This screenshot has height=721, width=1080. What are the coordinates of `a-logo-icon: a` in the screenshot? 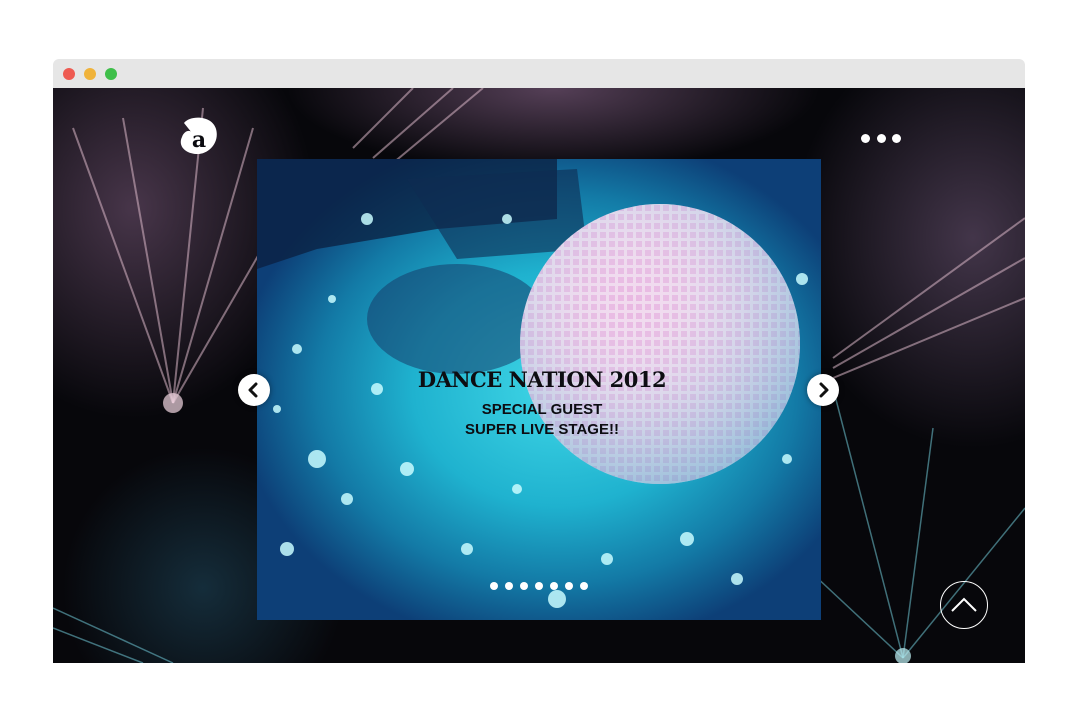 It's located at (199, 137).